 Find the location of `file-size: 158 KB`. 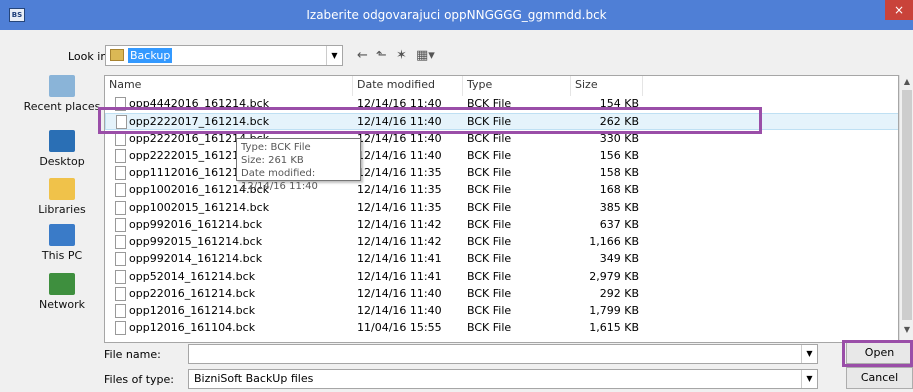

file-size: 158 KB is located at coordinates (619, 172).